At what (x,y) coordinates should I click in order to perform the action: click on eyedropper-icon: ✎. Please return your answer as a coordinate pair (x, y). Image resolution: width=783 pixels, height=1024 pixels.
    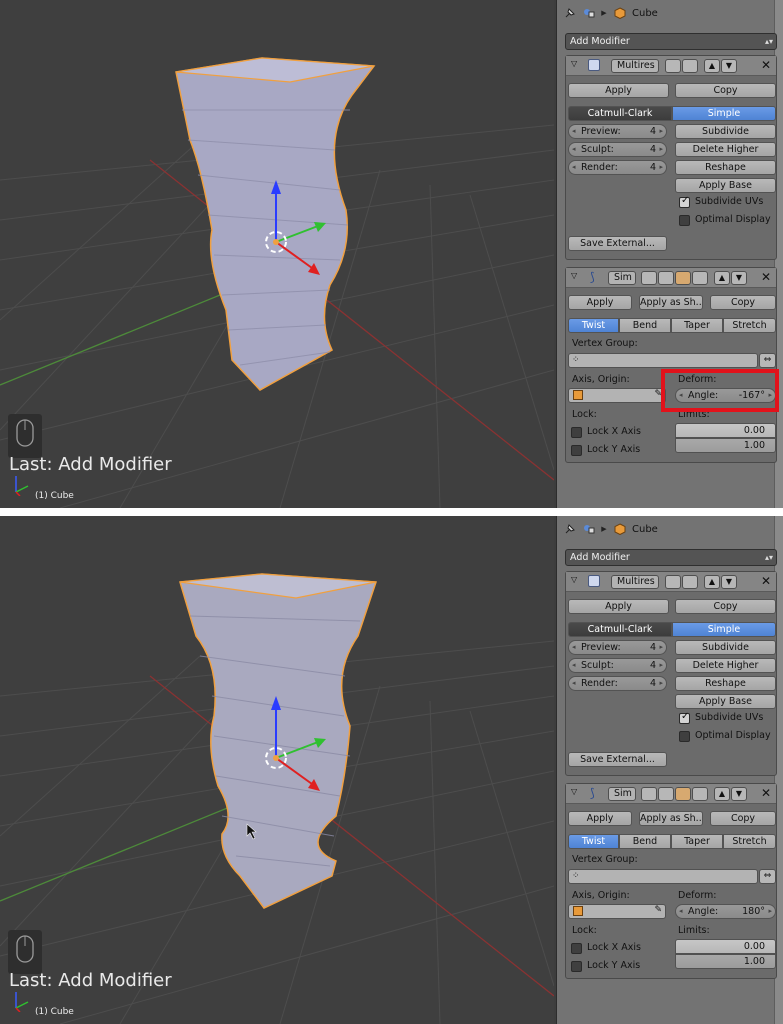
    Looking at the image, I should click on (658, 910).